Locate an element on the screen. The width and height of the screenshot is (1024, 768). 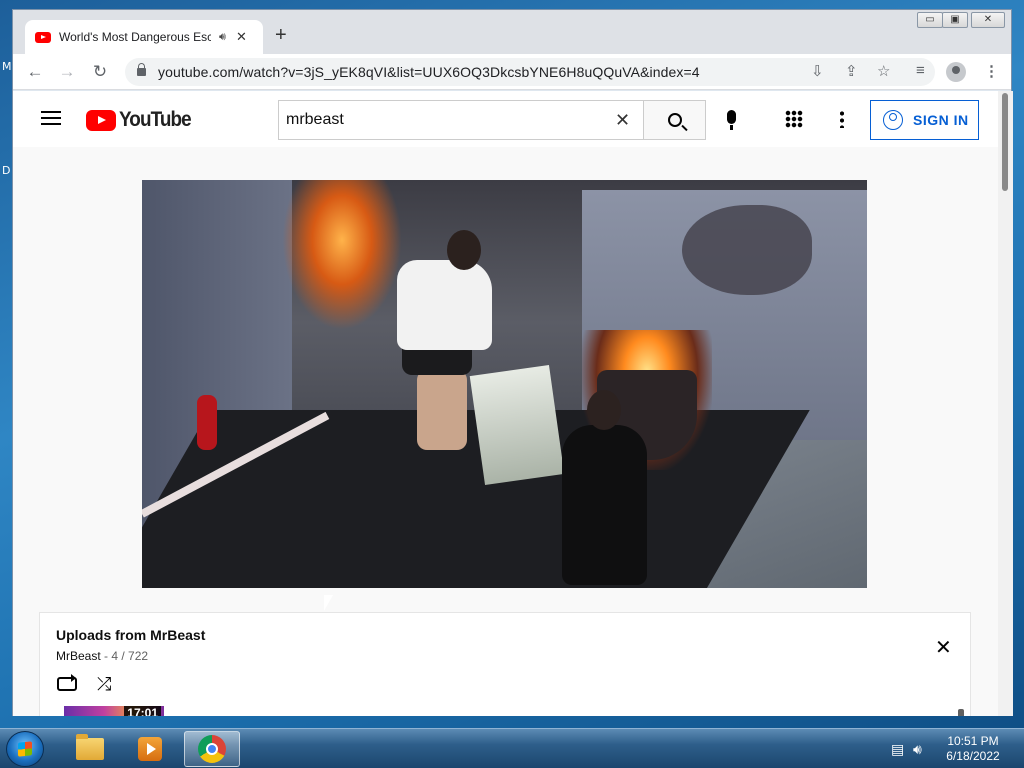
close-window-button: ✕ is located at coordinates (988, 20).